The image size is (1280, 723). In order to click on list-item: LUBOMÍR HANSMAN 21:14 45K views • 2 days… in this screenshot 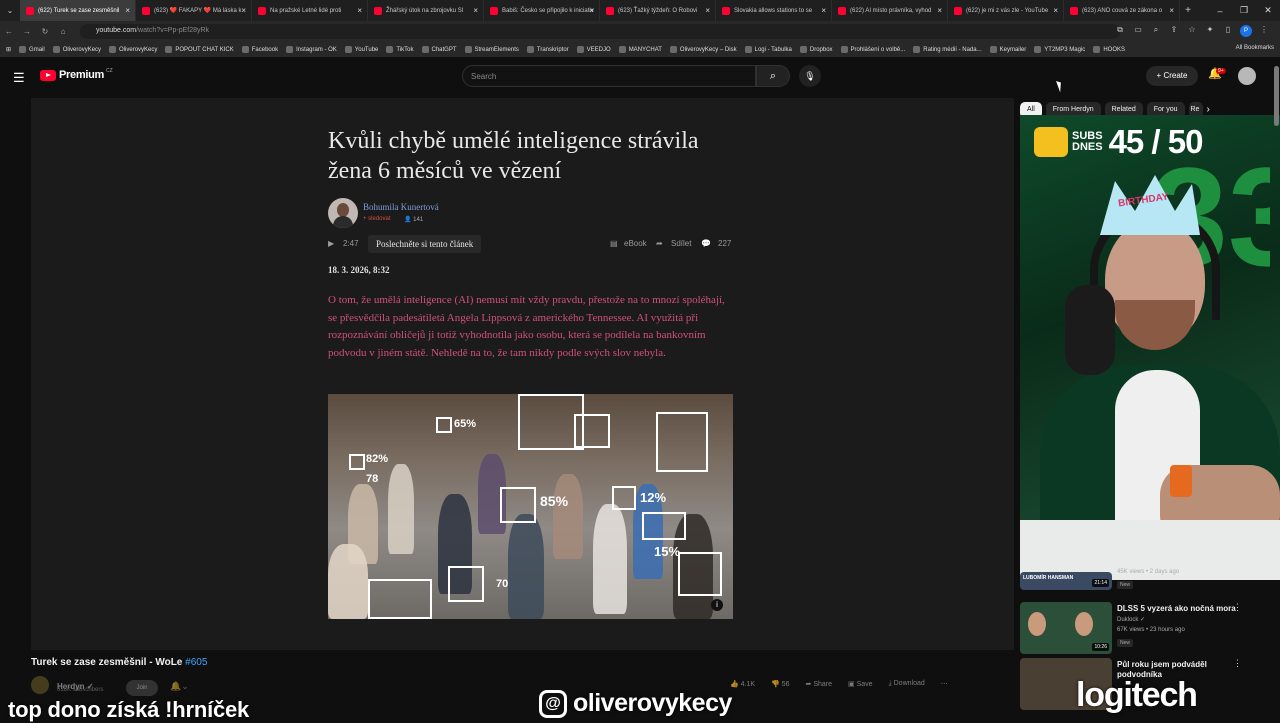, I will do `click(1135, 585)`.